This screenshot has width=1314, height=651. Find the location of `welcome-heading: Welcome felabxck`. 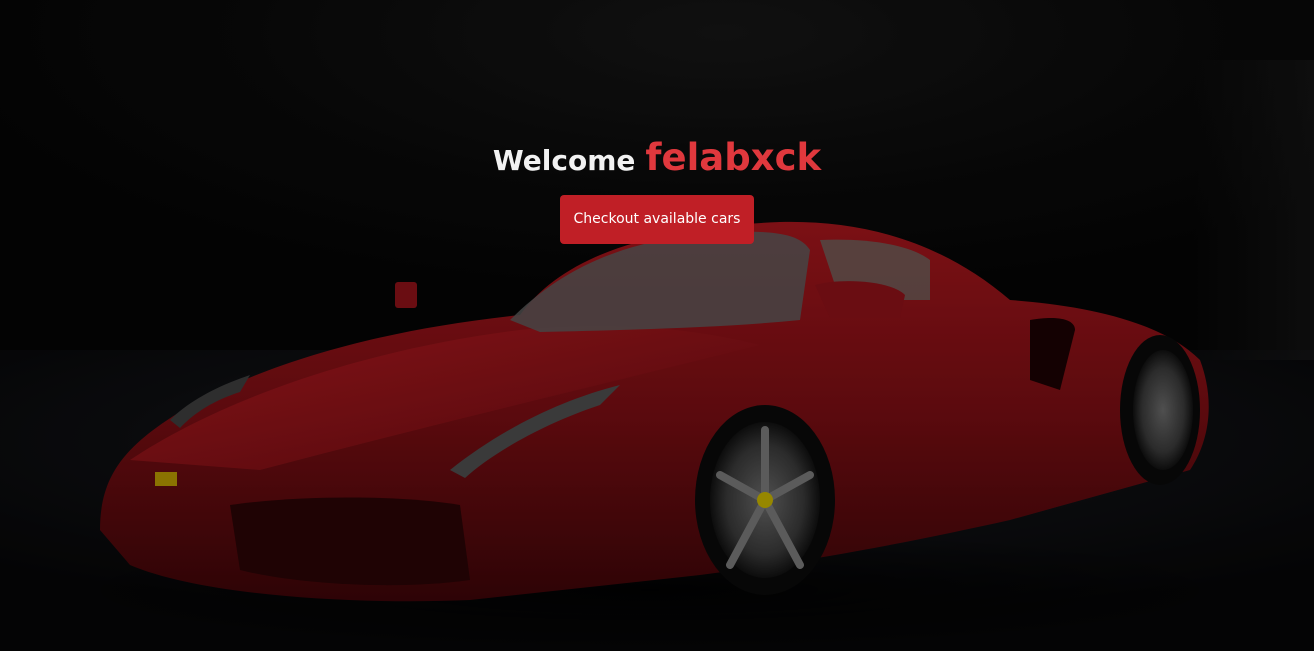

welcome-heading: Welcome felabxck is located at coordinates (657, 159).